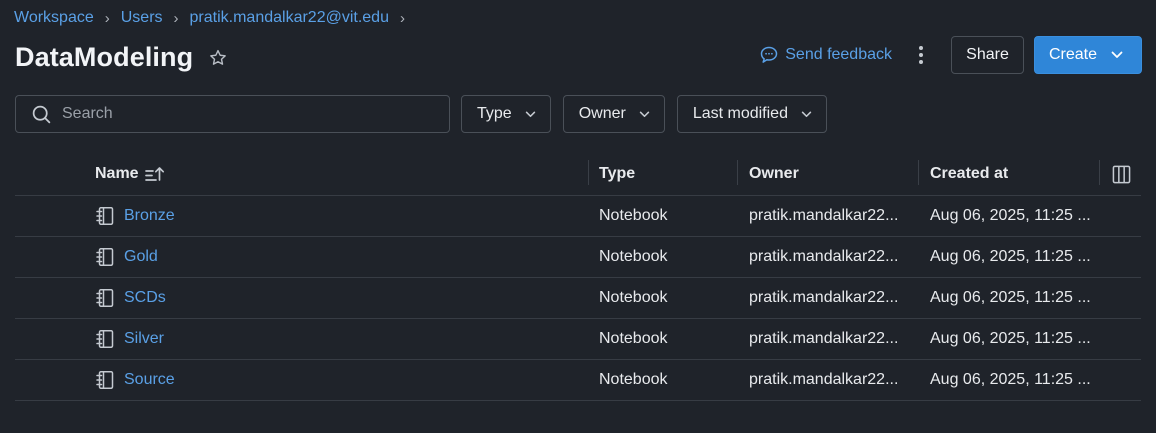 The image size is (1156, 433). I want to click on search-box, so click(232, 114).